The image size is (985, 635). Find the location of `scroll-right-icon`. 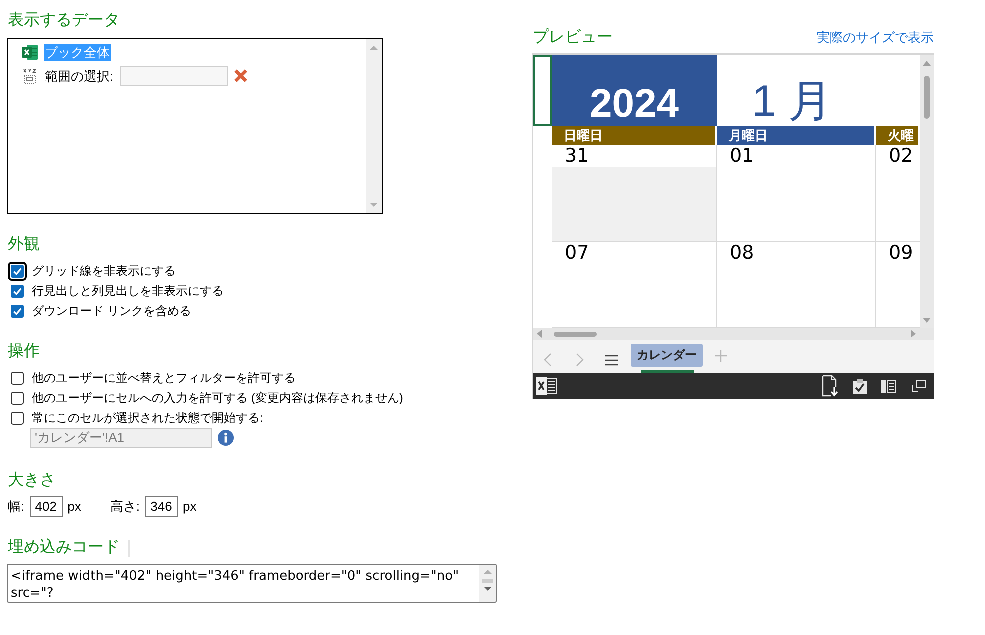

scroll-right-icon is located at coordinates (913, 334).